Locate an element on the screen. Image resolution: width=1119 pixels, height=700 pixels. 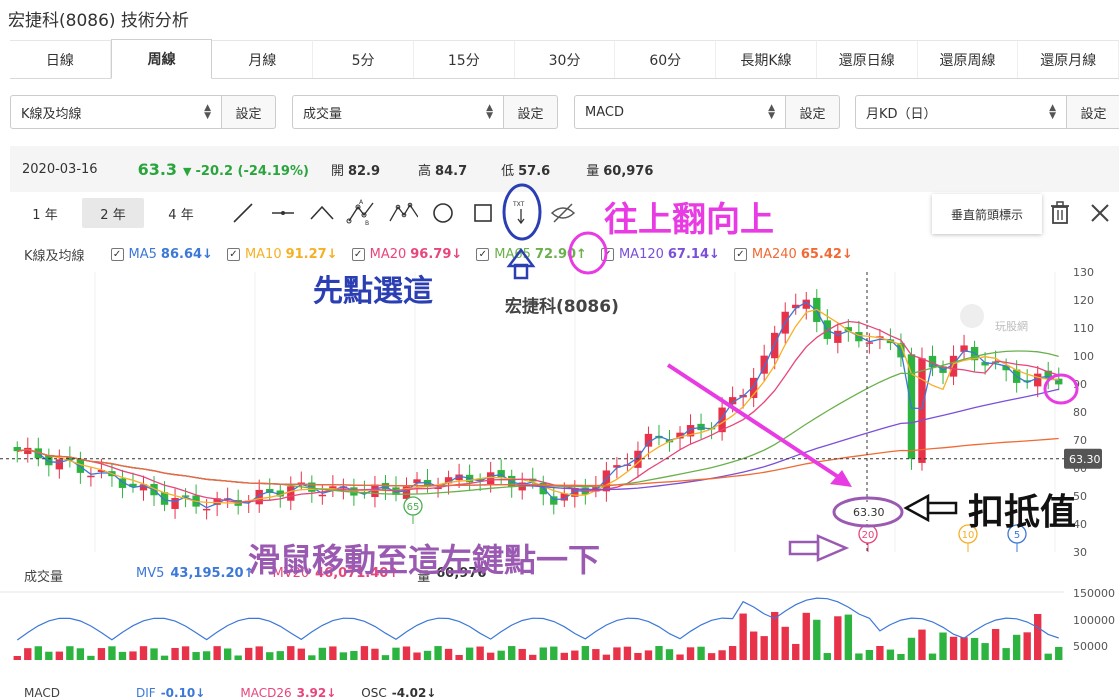
angle-icon is located at coordinates (322, 213).